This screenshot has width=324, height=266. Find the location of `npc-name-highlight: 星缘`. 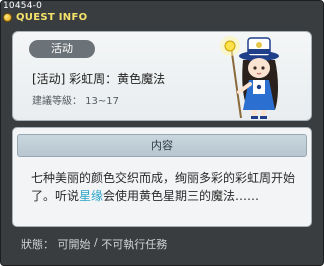

npc-name-highlight: 星缘 is located at coordinates (91, 196).